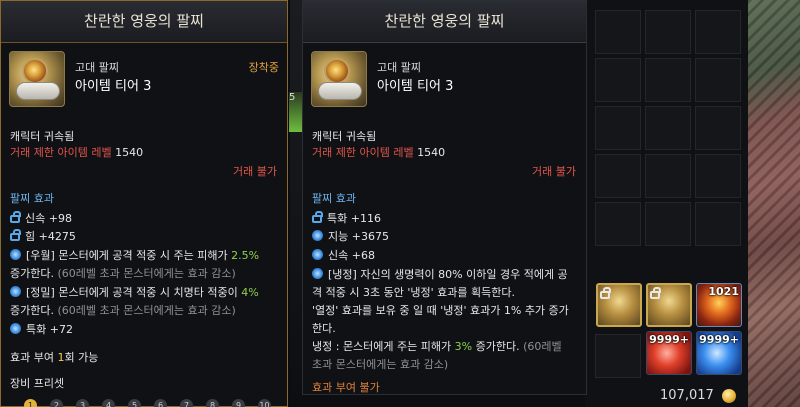  What do you see at coordinates (346, 387) in the screenshot?
I see `grant-status: 효과 부여 불가` at bounding box center [346, 387].